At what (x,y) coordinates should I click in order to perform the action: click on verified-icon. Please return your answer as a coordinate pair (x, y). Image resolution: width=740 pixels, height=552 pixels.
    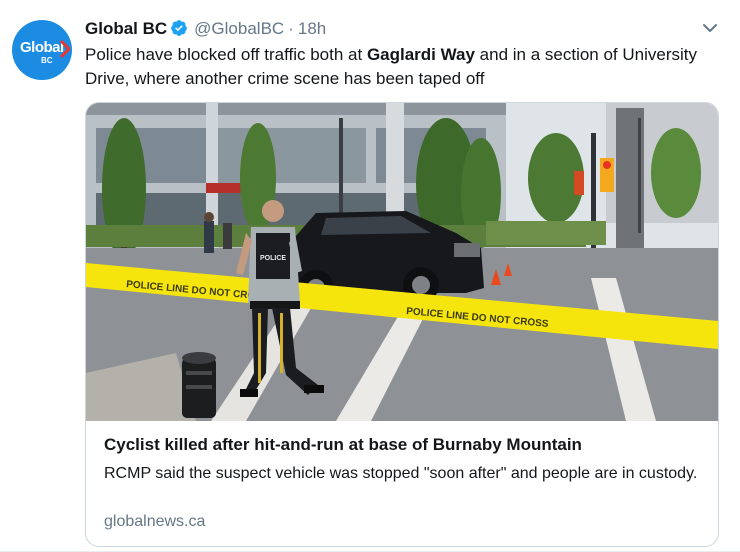
    Looking at the image, I should click on (179, 28).